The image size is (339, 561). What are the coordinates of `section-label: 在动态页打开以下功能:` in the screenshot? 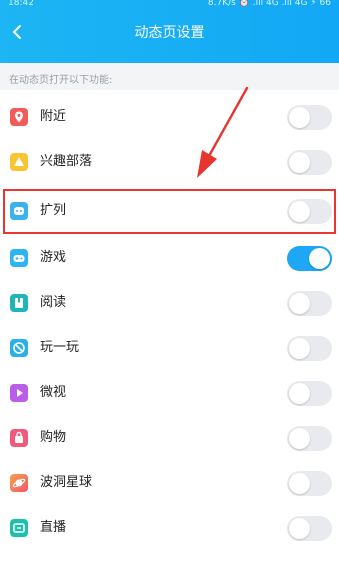 It's located at (61, 80).